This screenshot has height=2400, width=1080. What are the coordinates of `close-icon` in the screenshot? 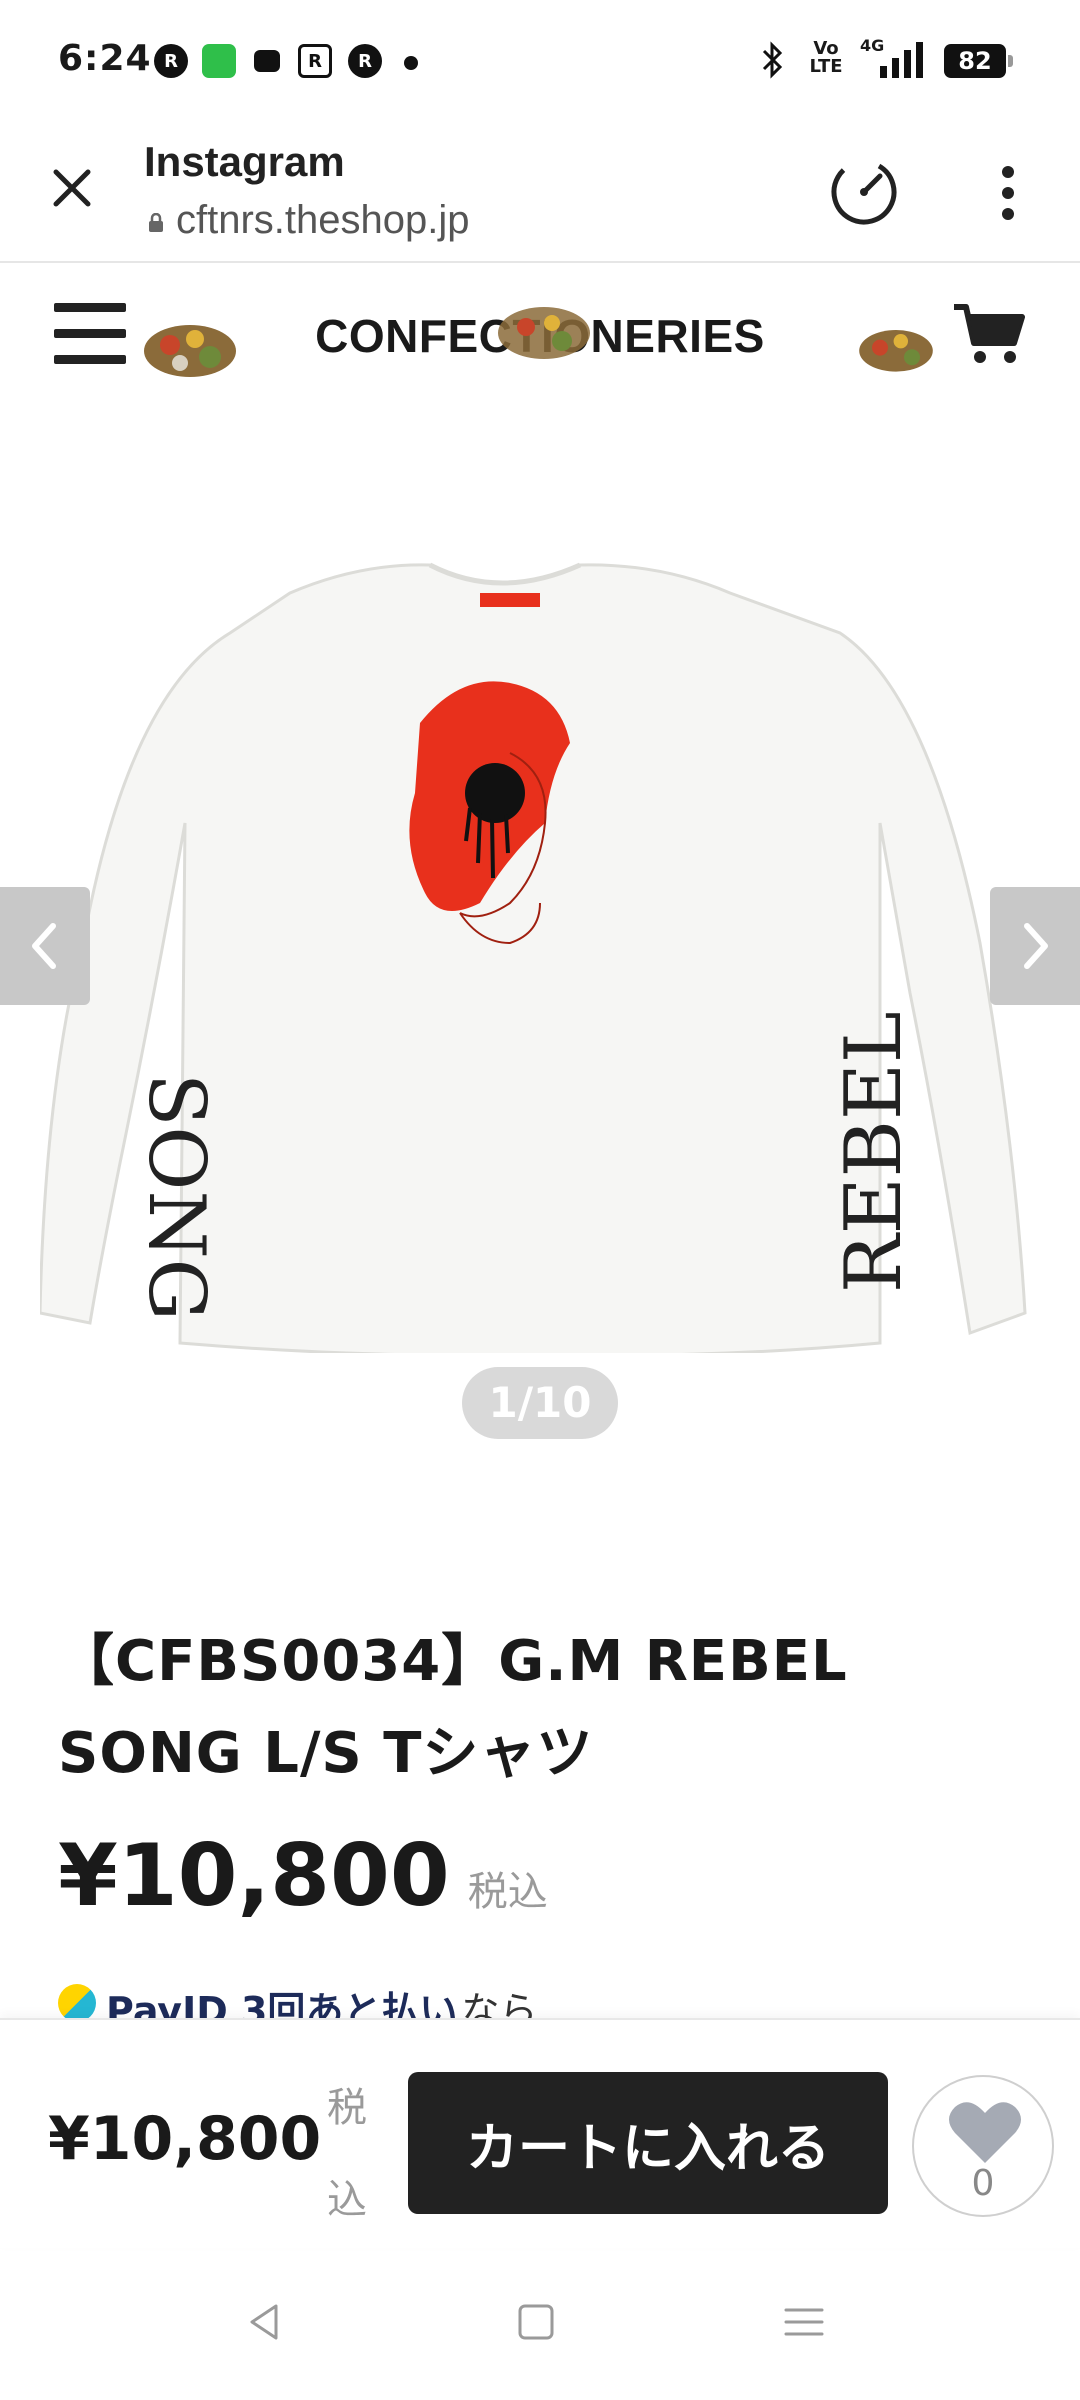 It's located at (72, 188).